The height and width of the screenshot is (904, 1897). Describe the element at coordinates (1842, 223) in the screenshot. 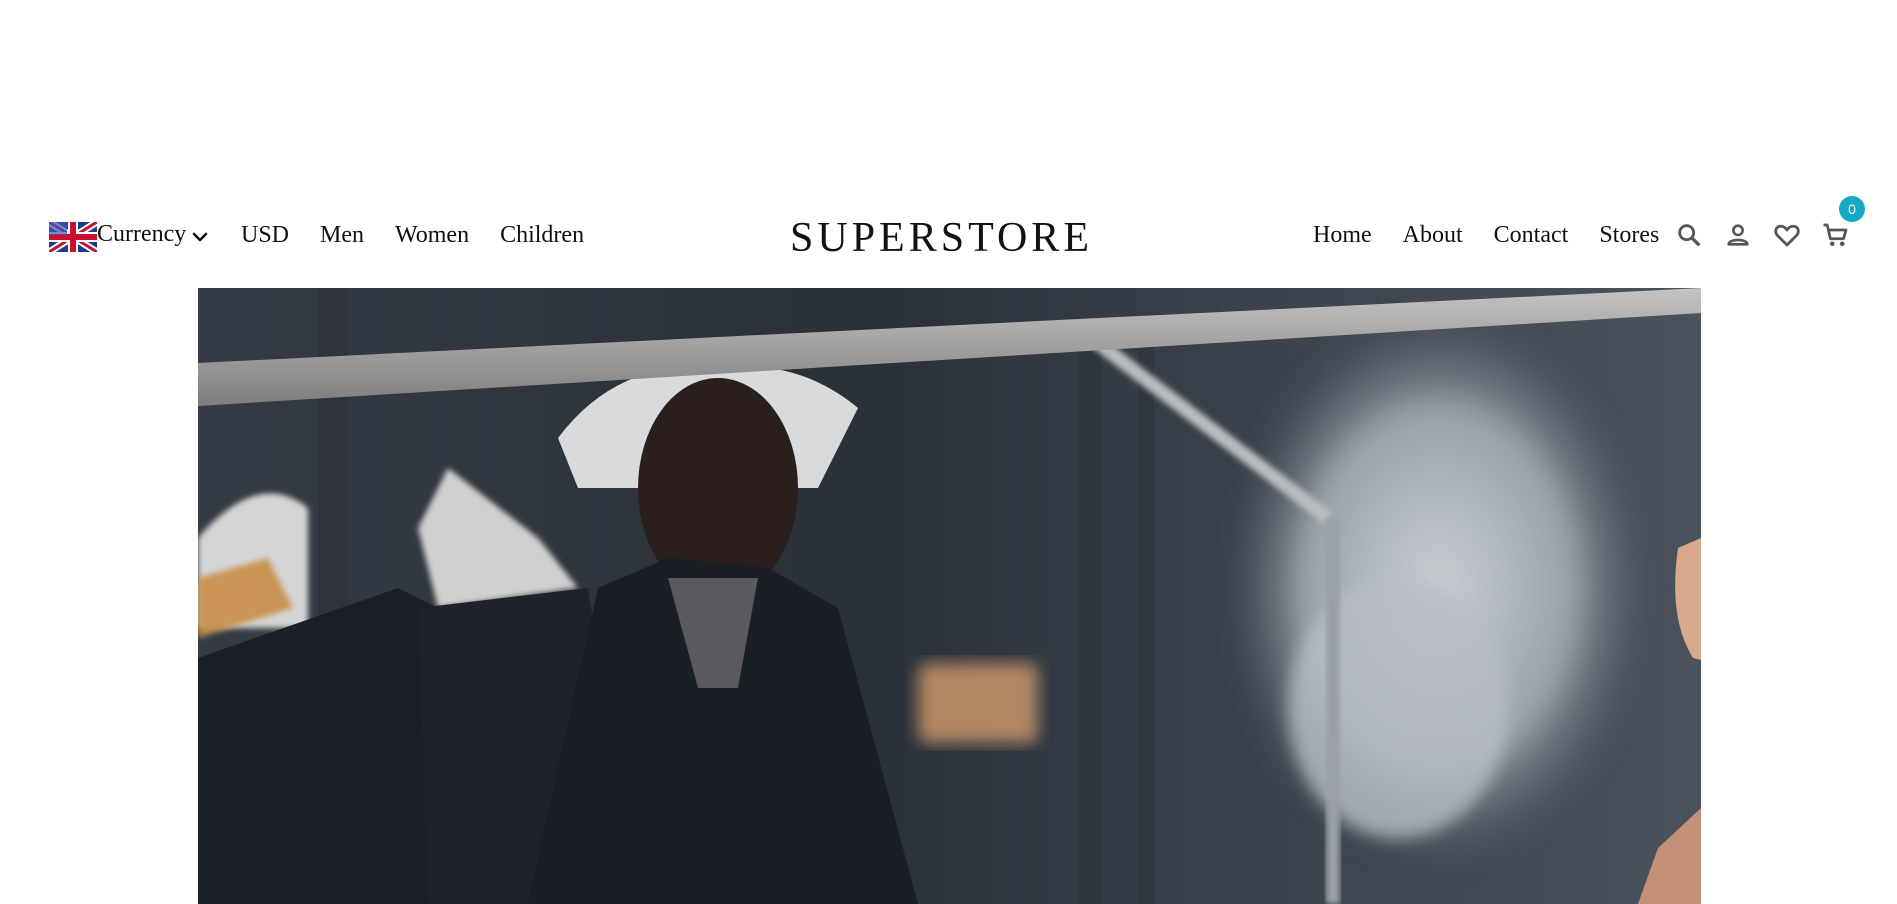

I see `cart-icon: 0` at that location.